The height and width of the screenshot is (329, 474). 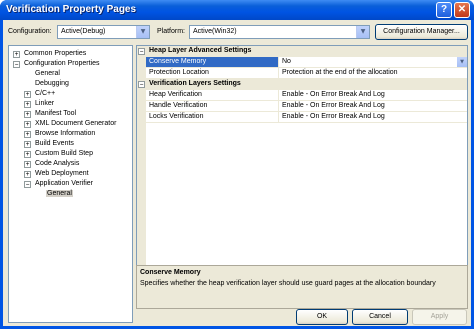 I want to click on configuration-label: Configuration:, so click(x=30, y=31).